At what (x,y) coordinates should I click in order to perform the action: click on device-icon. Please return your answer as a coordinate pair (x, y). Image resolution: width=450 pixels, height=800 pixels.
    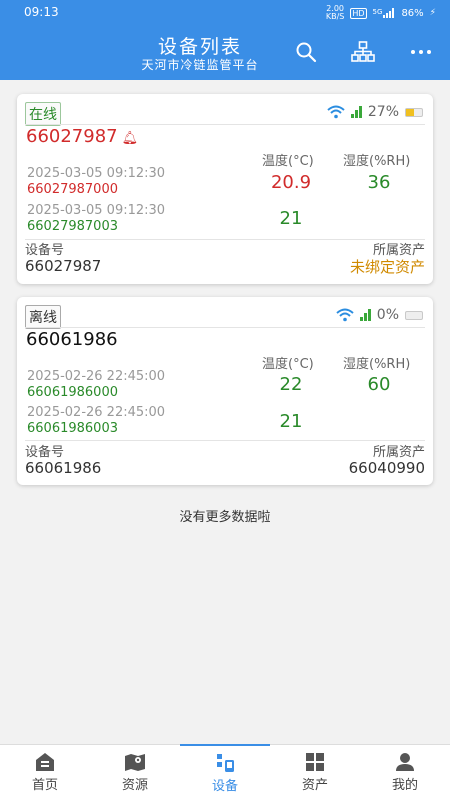
    Looking at the image, I should click on (225, 762).